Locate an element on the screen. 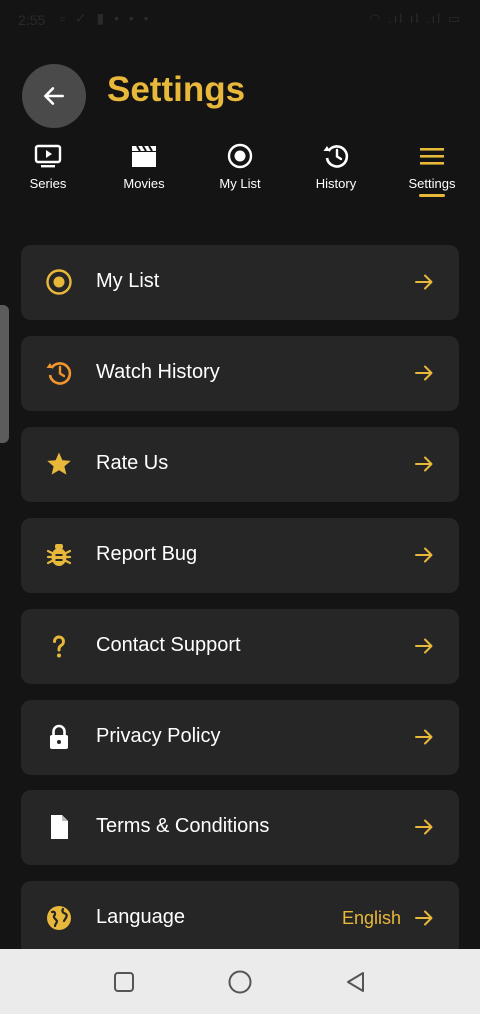 This screenshot has width=480, height=1014. globe-icon is located at coordinates (59, 918).